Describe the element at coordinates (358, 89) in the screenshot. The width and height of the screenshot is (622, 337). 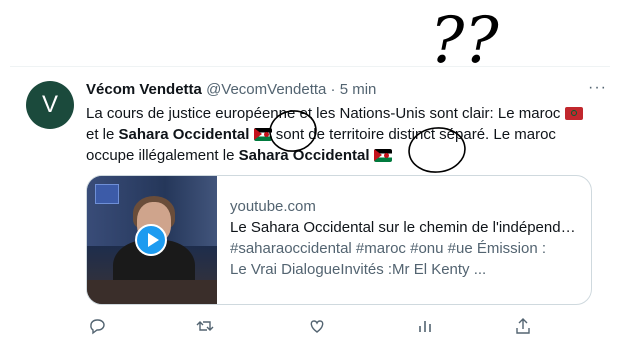
I see `timestamp: 5 min` at that location.